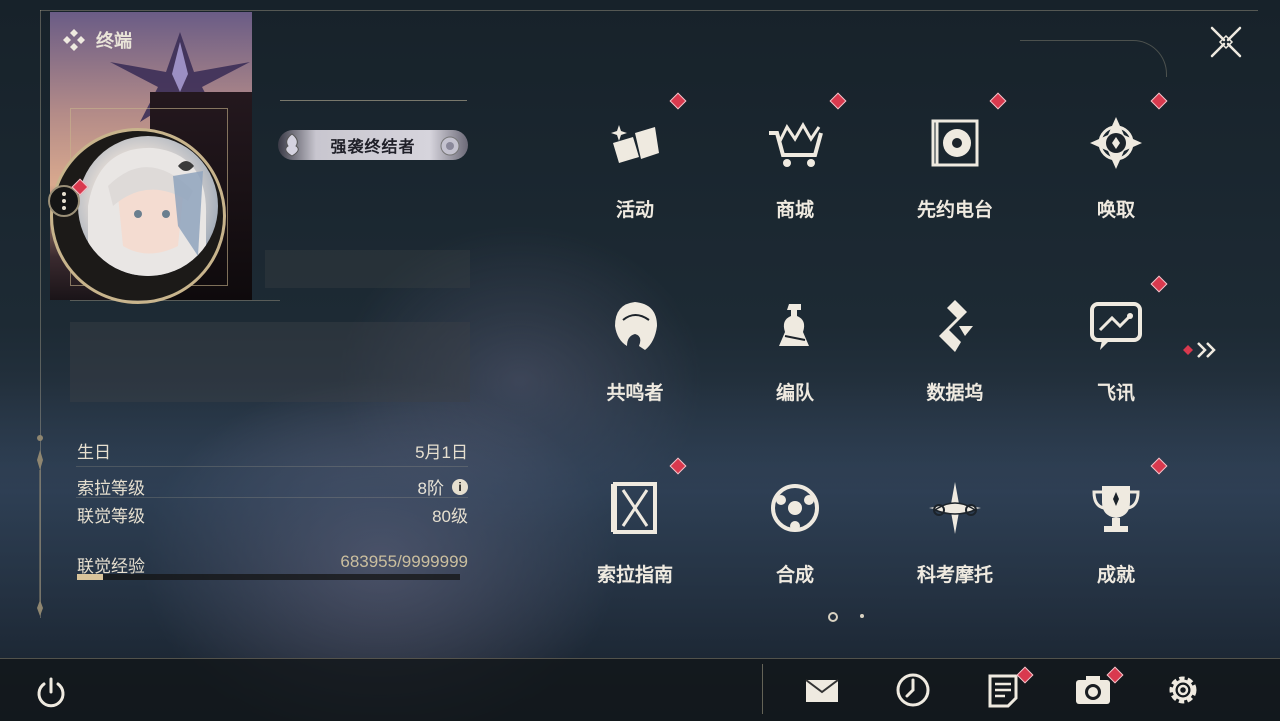  What do you see at coordinates (1116, 509) in the screenshot?
I see `trophy-icon` at bounding box center [1116, 509].